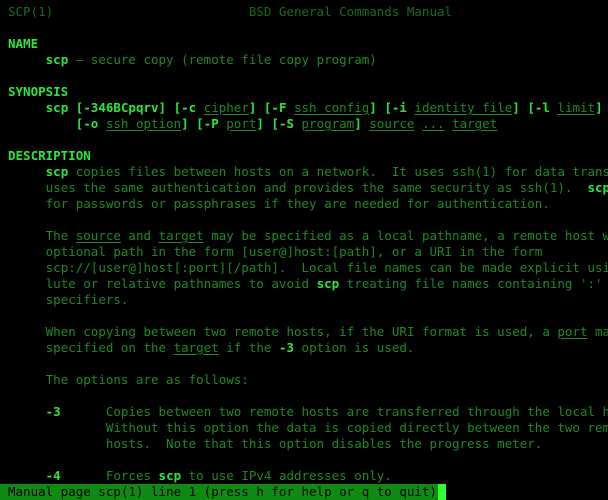 The width and height of the screenshot is (608, 500). What do you see at coordinates (362, 123) in the screenshot?
I see `synopsis-sep-6: ]` at bounding box center [362, 123].